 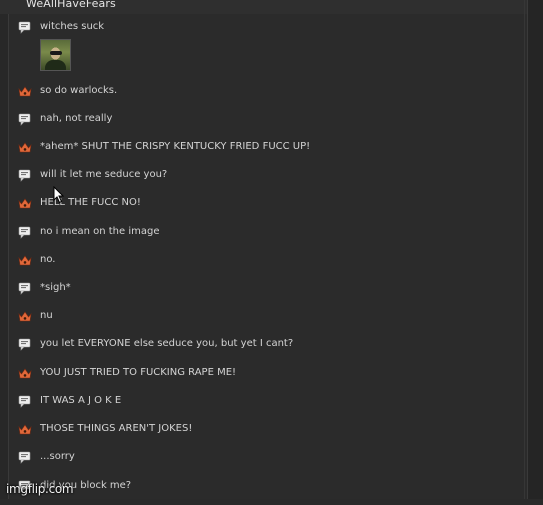 I want to click on chat-message: THOSE THINGS AREN'T JOKES!, so click(x=260, y=435).